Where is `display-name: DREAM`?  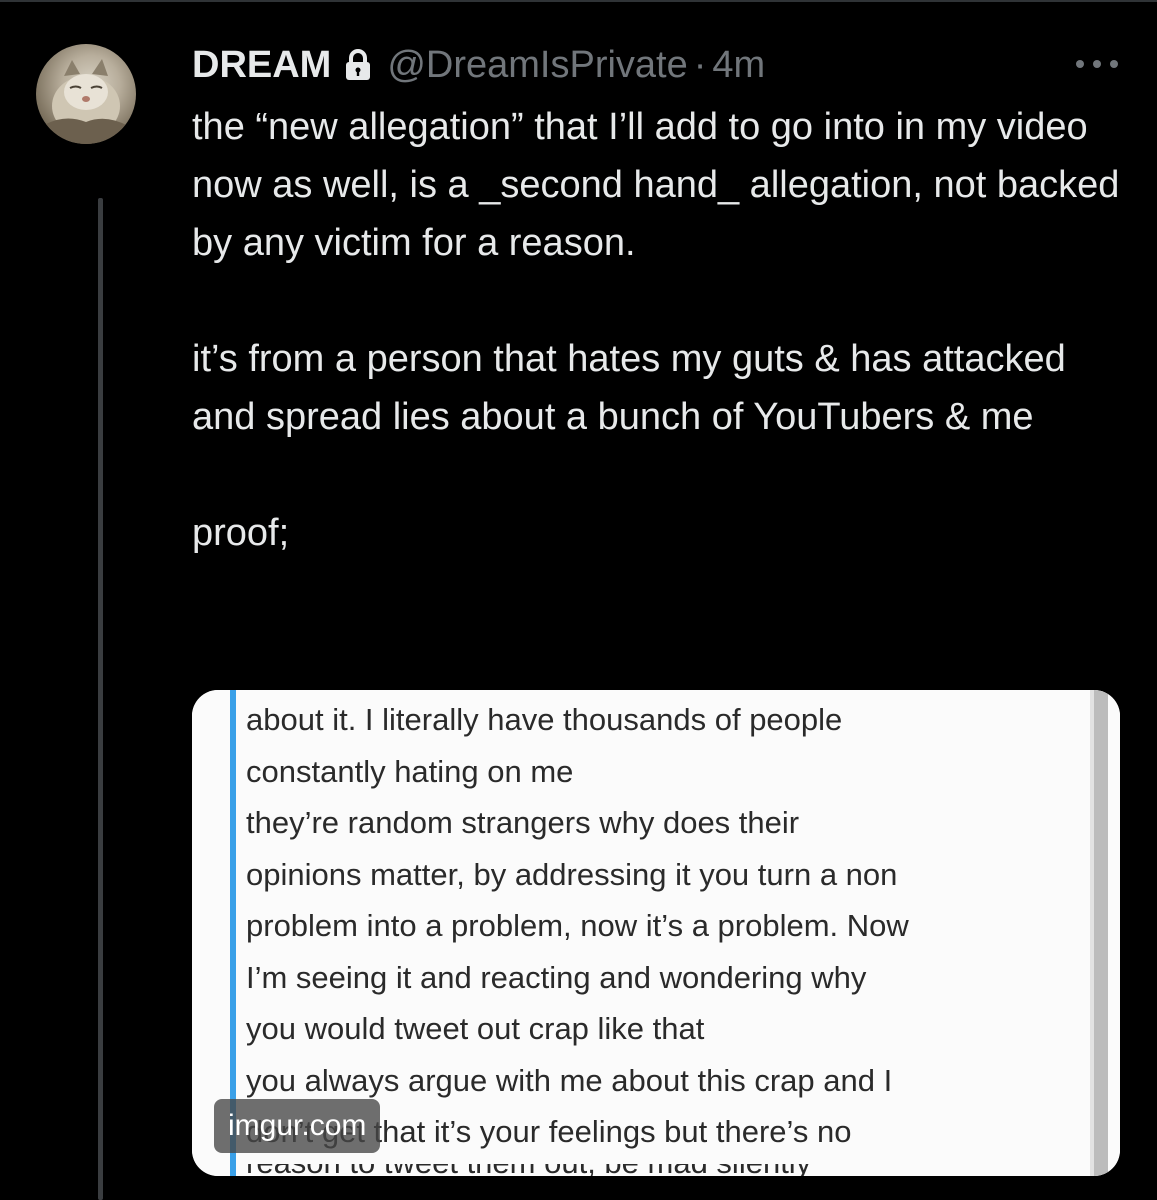 display-name: DREAM is located at coordinates (261, 65).